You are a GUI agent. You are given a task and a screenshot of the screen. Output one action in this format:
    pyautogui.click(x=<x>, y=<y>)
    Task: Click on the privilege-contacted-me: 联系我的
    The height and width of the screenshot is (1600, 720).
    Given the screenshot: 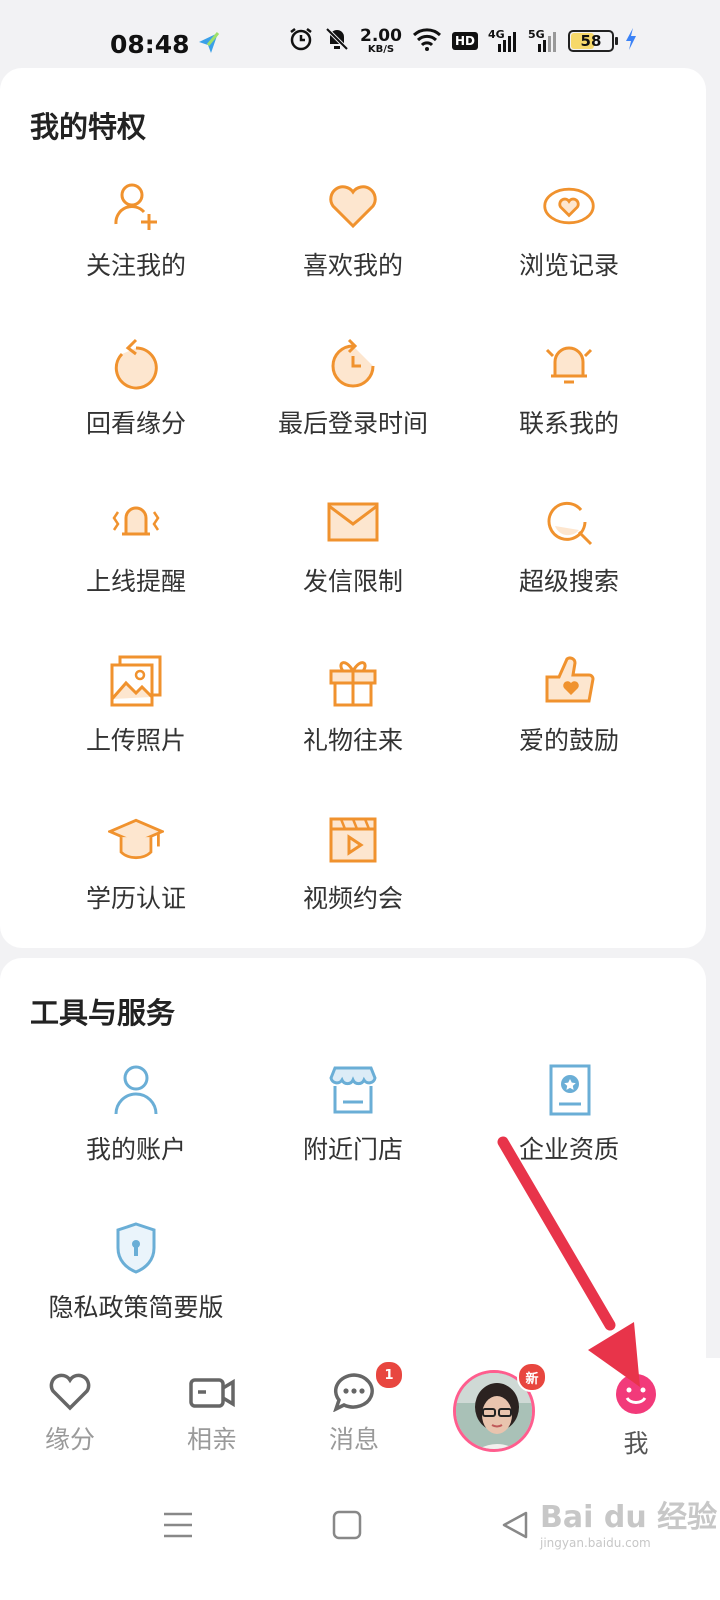 What is the action you would take?
    pyautogui.click(x=569, y=388)
    